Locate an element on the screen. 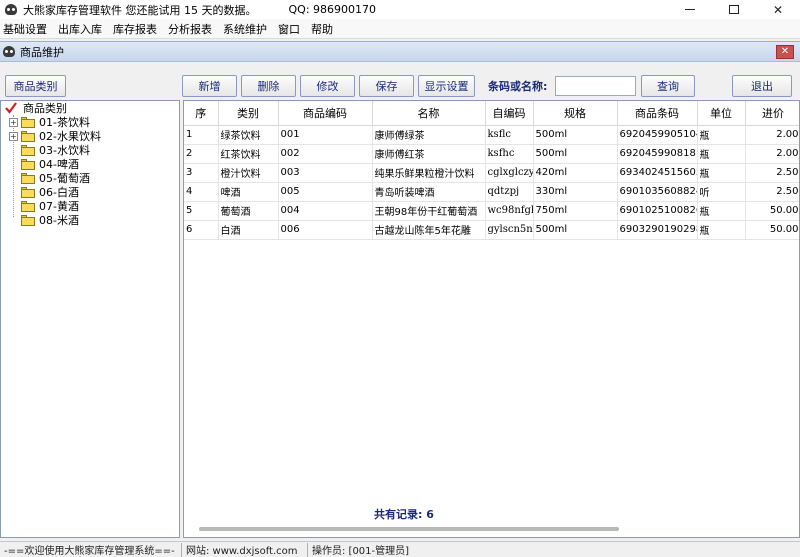  add-button: 新增 is located at coordinates (209, 86).